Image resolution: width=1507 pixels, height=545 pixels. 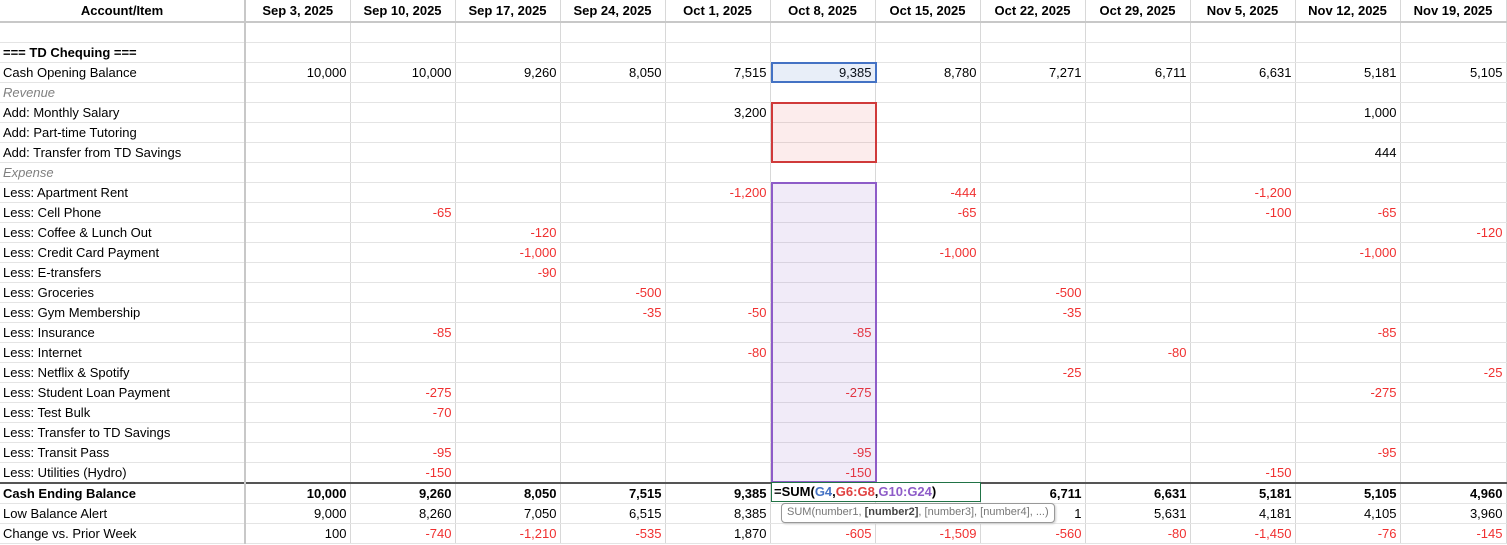 What do you see at coordinates (403, 473) in the screenshot?
I see `cell: -150` at bounding box center [403, 473].